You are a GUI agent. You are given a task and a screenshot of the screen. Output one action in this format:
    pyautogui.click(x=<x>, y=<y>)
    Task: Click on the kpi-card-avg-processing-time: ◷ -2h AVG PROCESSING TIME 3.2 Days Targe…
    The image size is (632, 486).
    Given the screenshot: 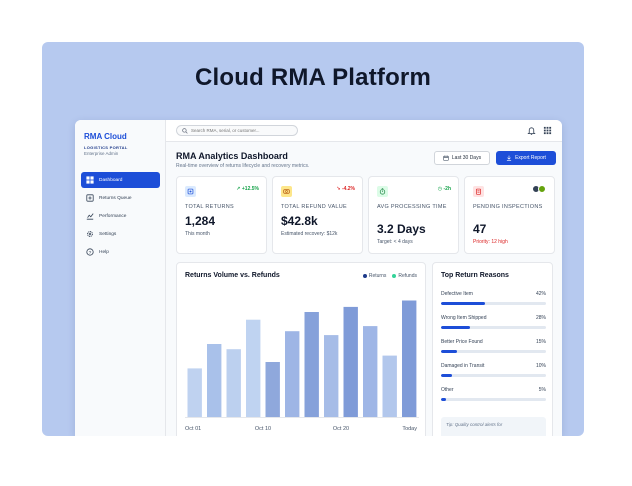 What is the action you would take?
    pyautogui.click(x=413, y=215)
    